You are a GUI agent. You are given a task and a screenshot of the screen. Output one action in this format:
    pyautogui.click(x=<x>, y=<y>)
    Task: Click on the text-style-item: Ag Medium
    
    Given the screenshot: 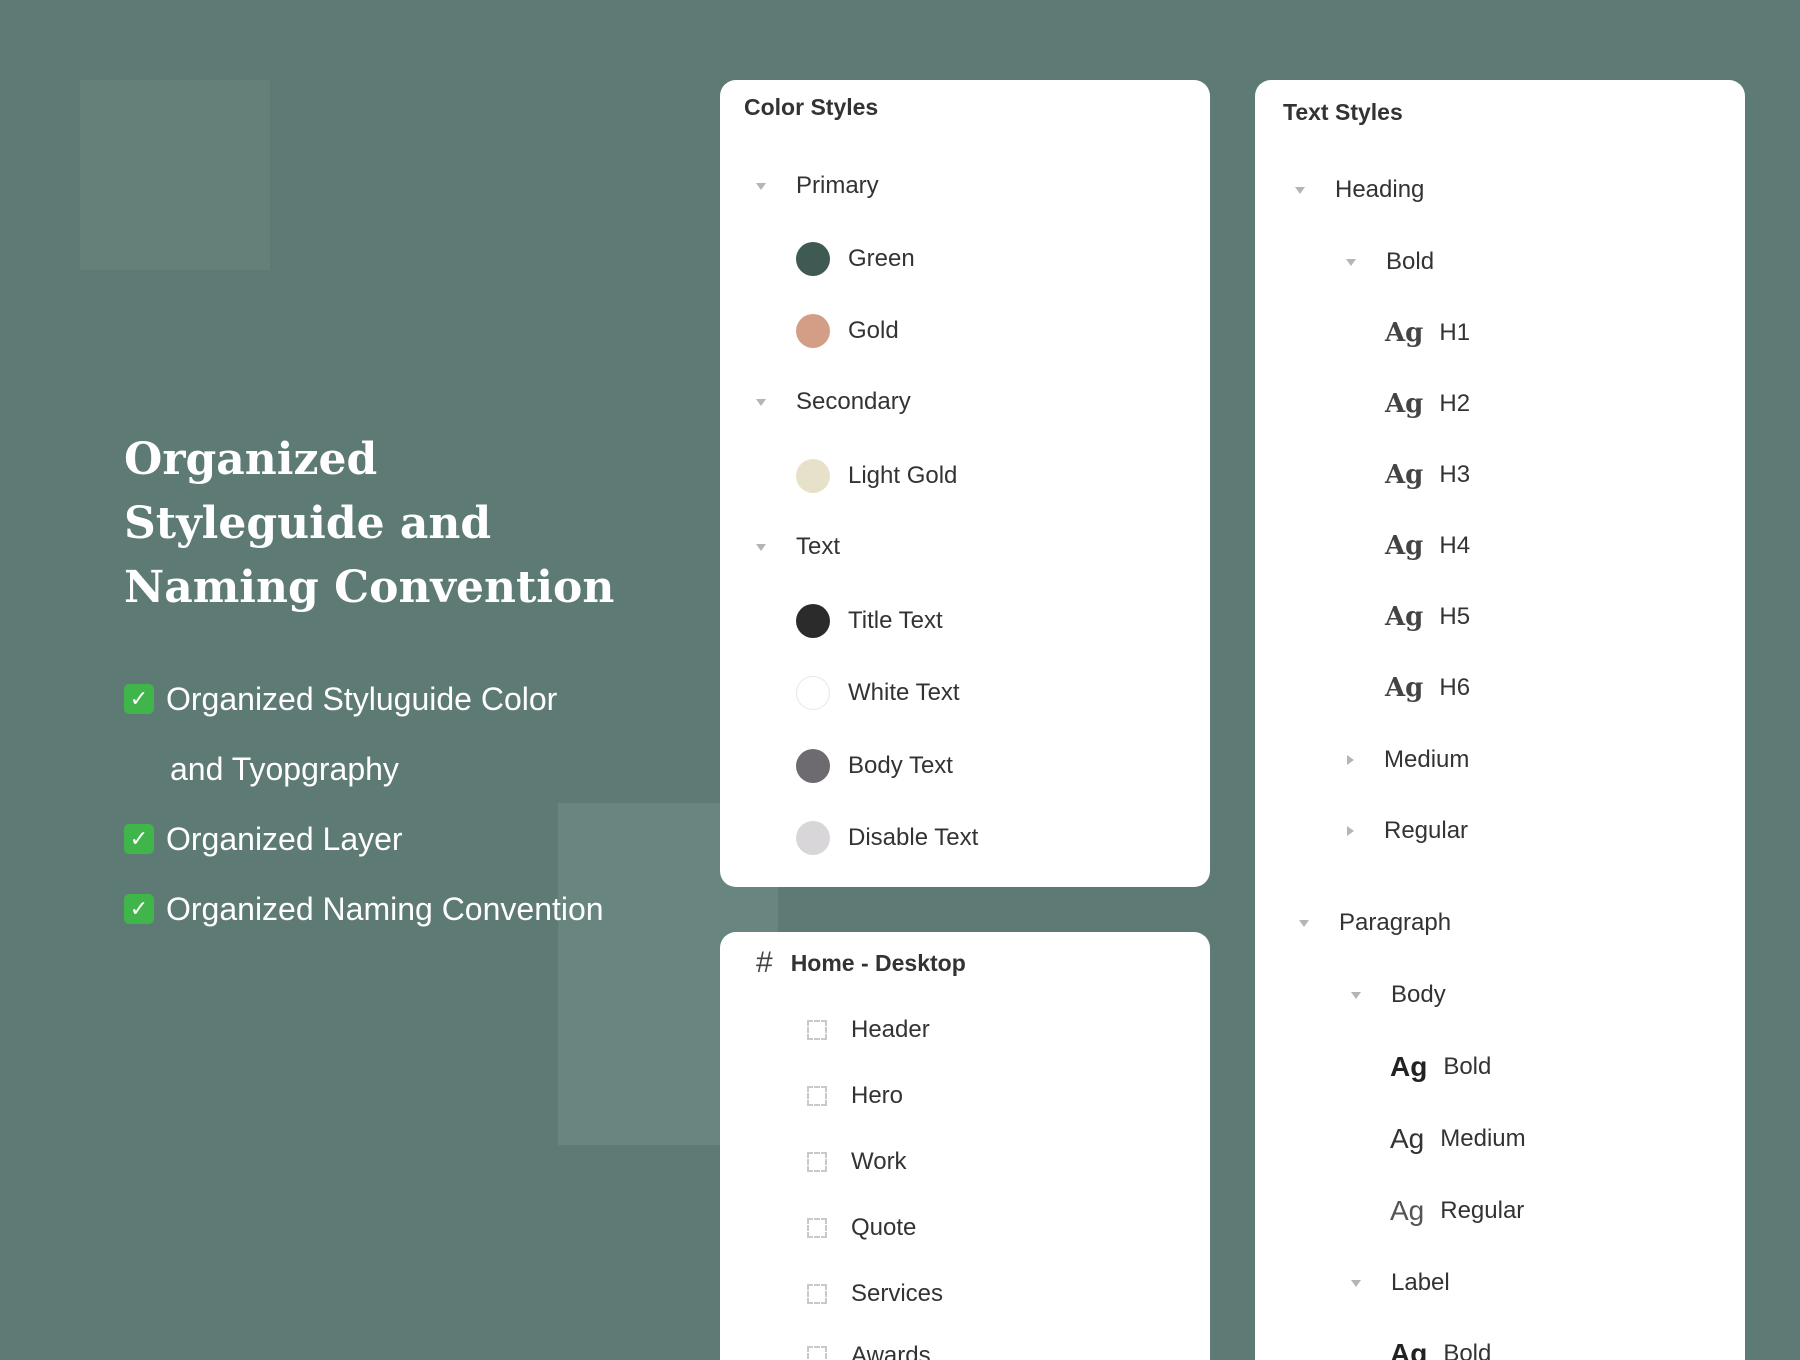 What is the action you would take?
    pyautogui.click(x=1458, y=1139)
    